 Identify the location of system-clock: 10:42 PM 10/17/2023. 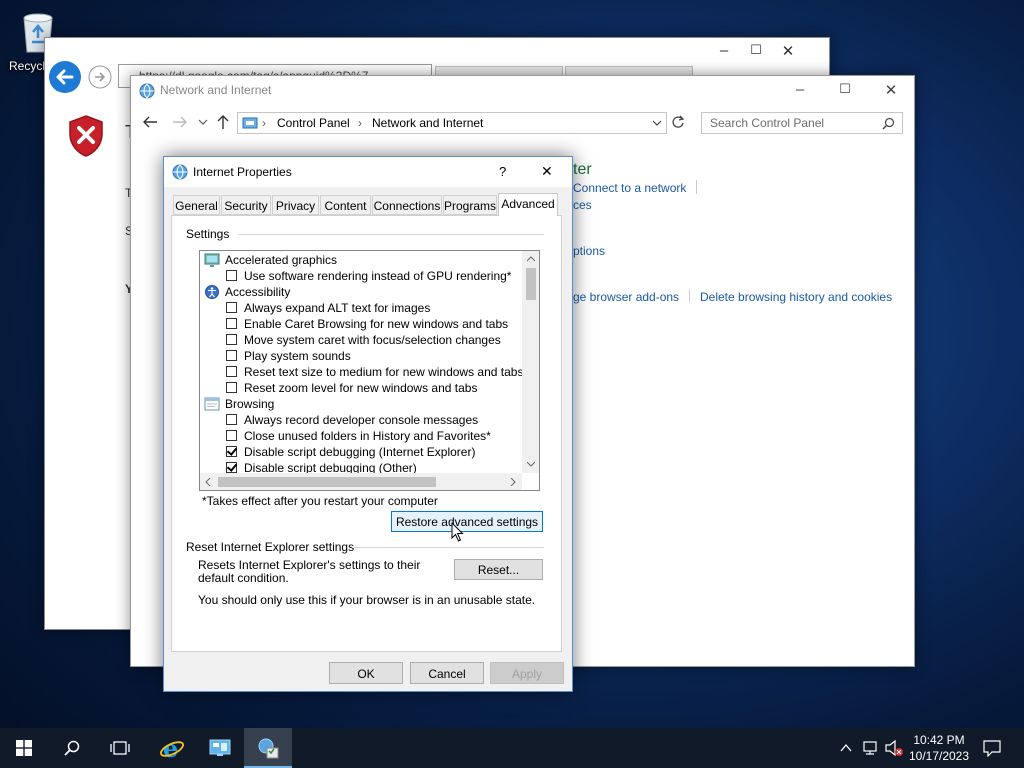
(939, 748).